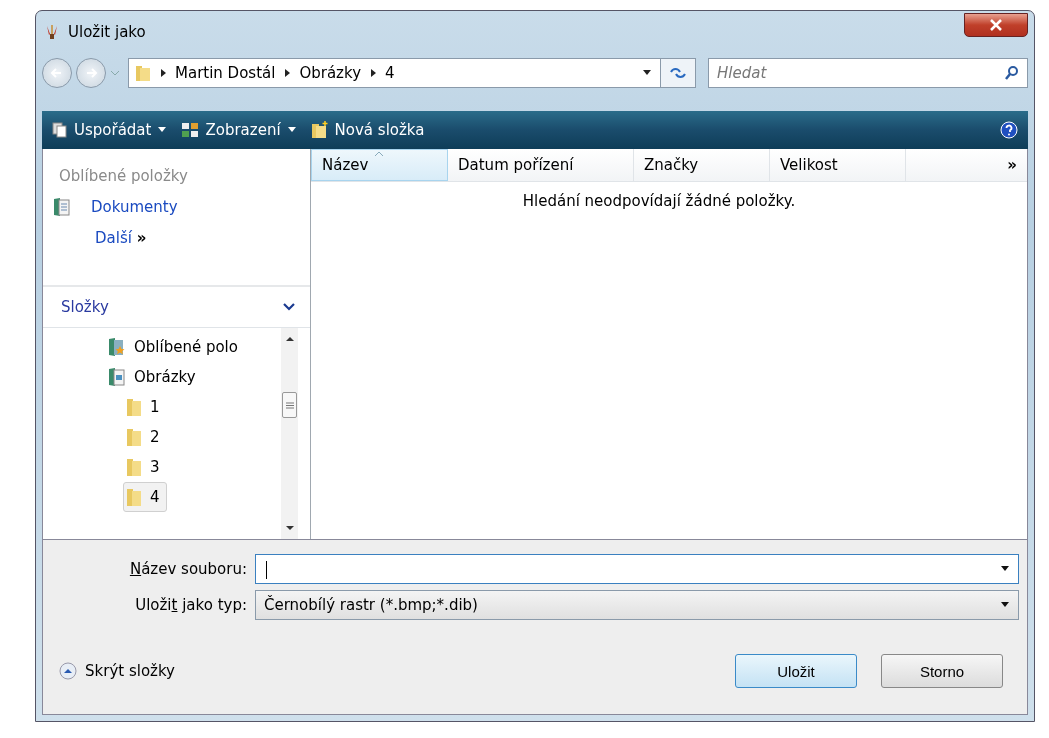 This screenshot has height=738, width=1049. I want to click on dialog-button: Storno, so click(942, 671).